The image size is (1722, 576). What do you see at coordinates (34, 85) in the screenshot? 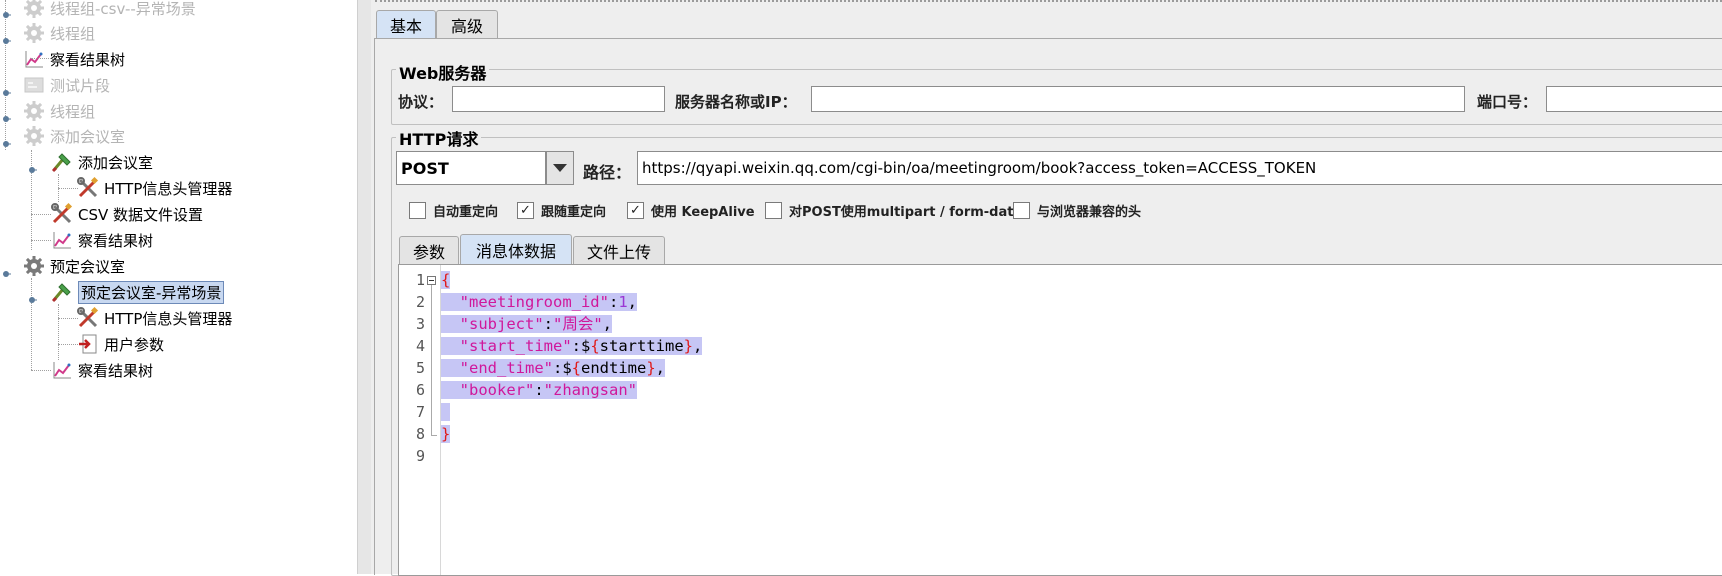
I see `fragment-icon` at bounding box center [34, 85].